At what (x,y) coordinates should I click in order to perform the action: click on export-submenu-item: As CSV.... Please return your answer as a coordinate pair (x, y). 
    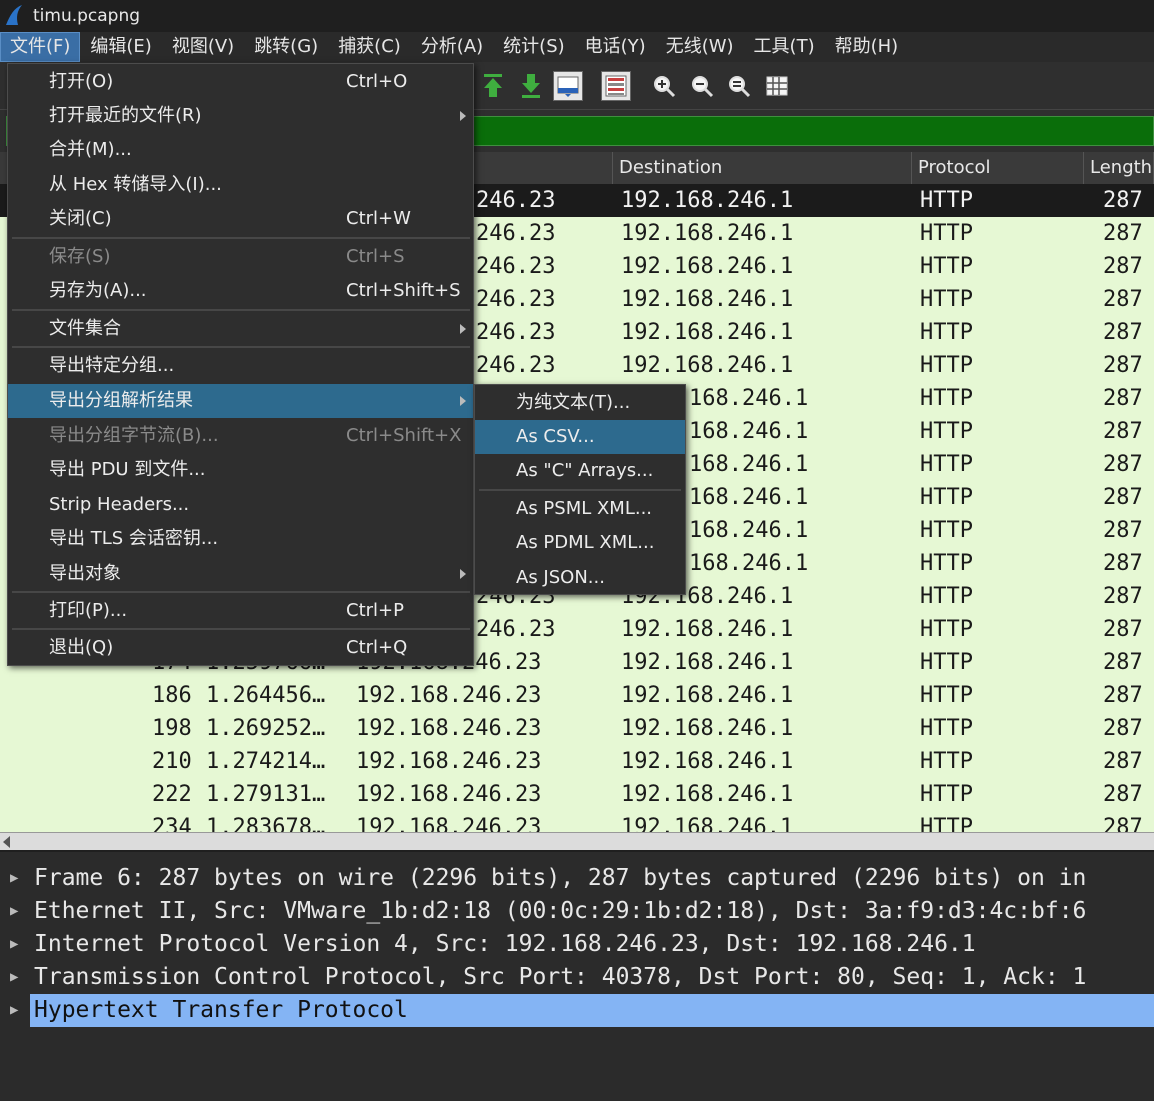
    Looking at the image, I should click on (580, 437).